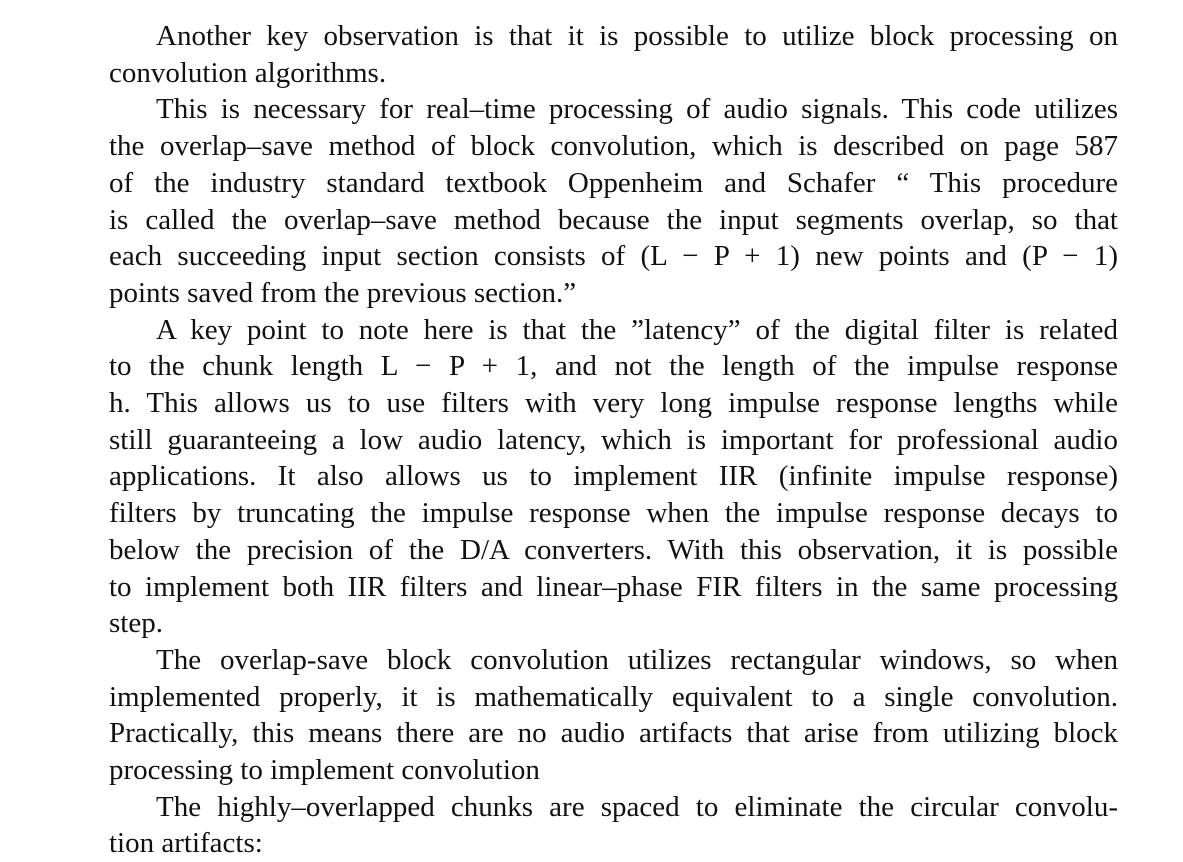  I want to click on text-line: processing to implement convolution, so click(324, 770).